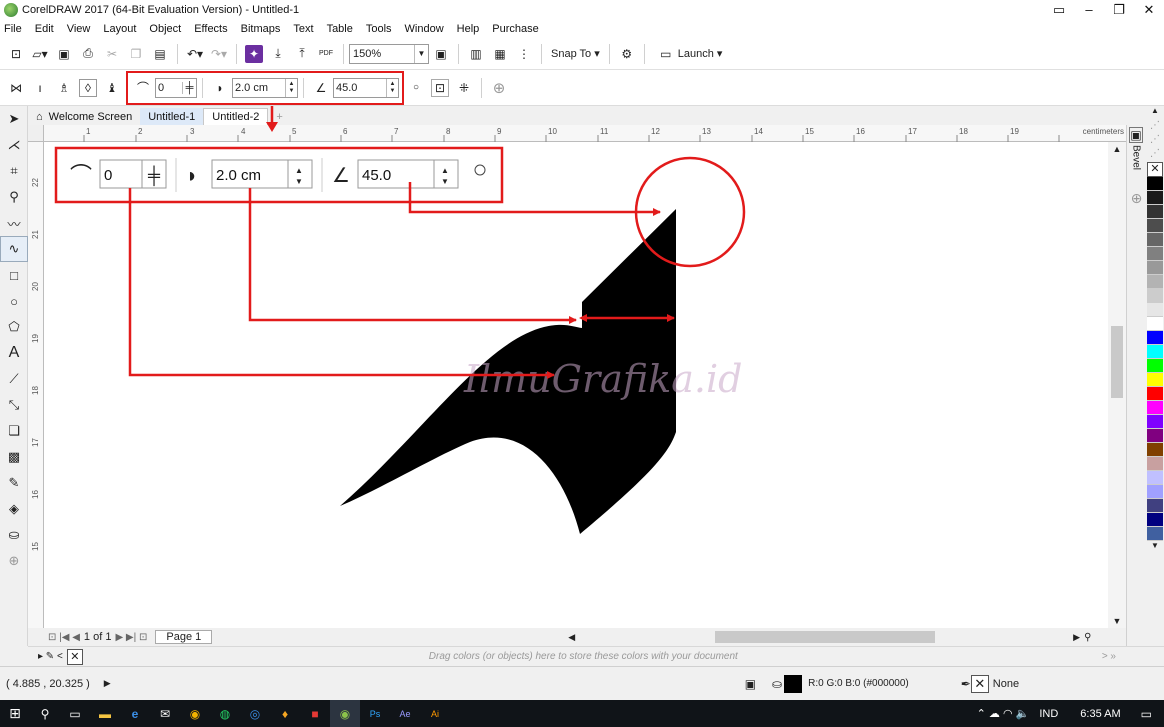 The width and height of the screenshot is (1164, 727). What do you see at coordinates (195, 713) in the screenshot?
I see `chrome-icon: ◉` at bounding box center [195, 713].